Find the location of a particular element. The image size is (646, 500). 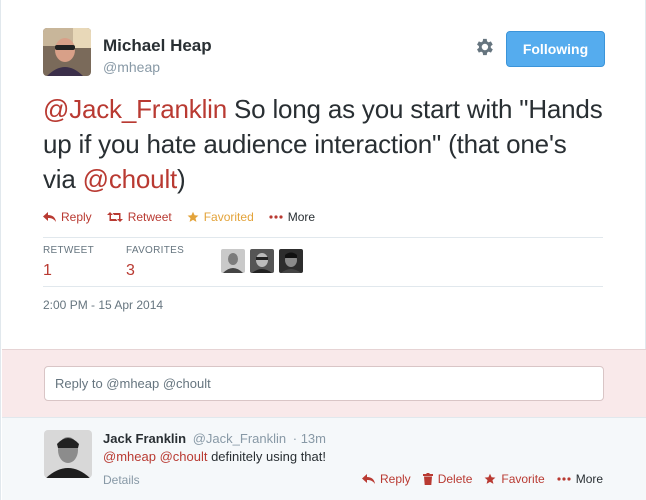

delete-label: Delete is located at coordinates (455, 479).